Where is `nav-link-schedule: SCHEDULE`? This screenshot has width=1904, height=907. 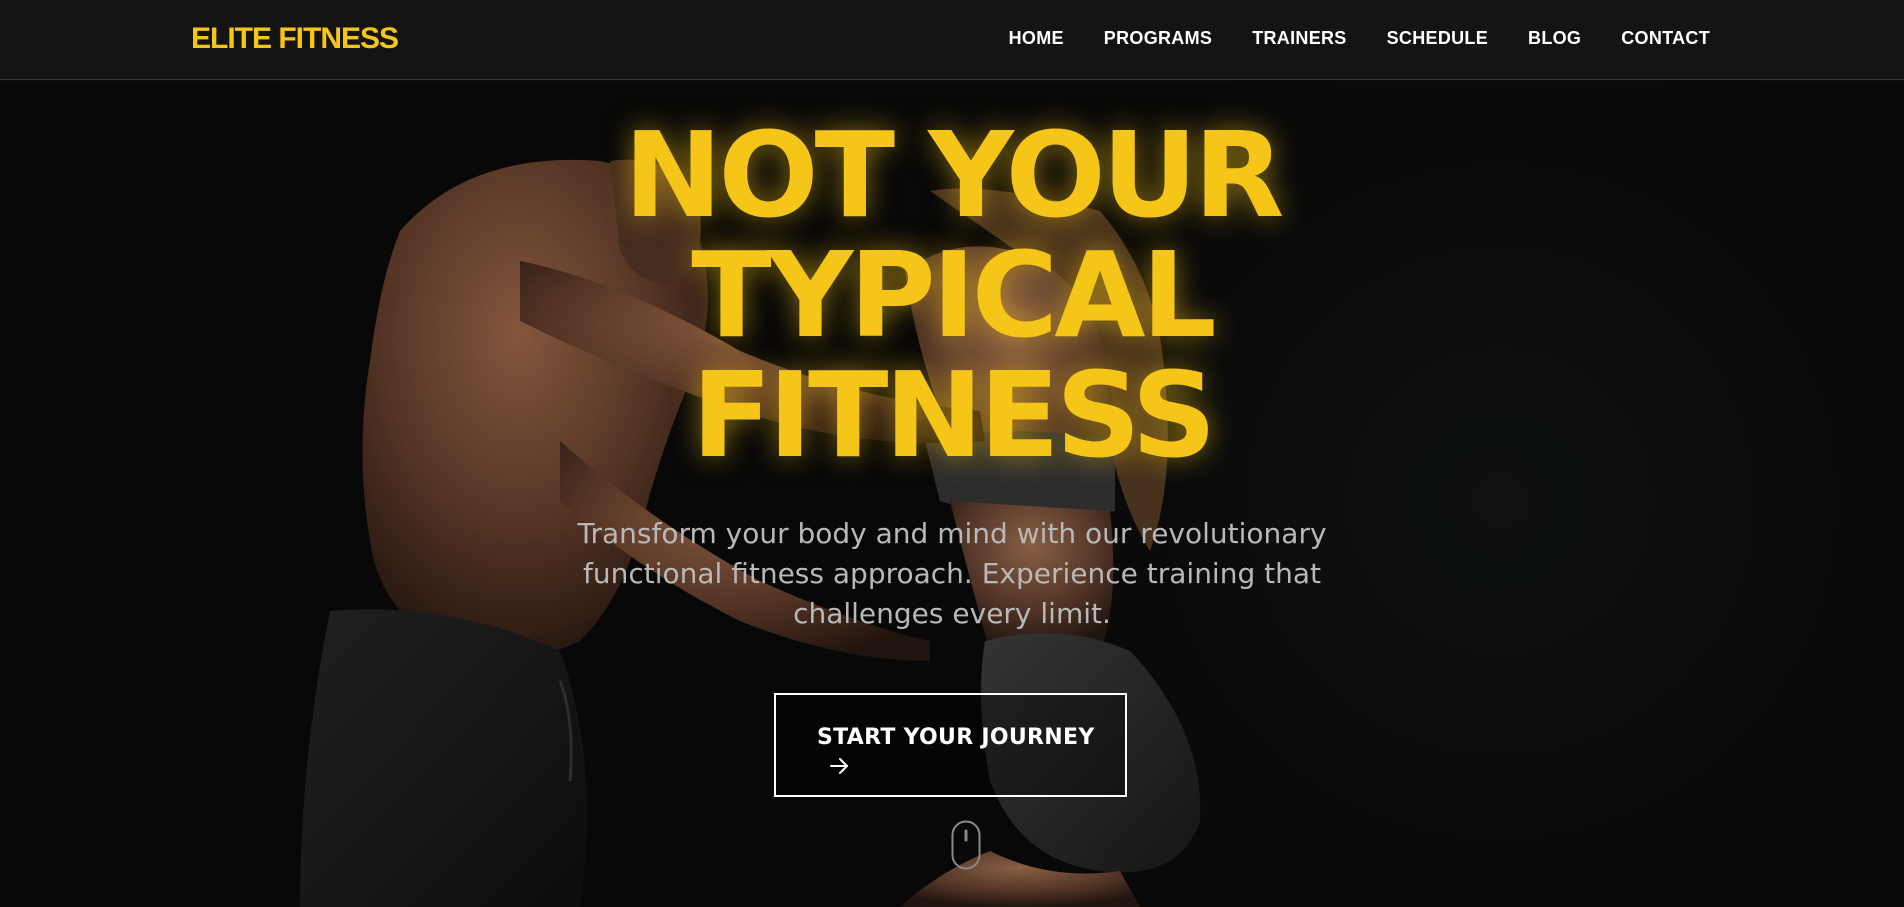 nav-link-schedule: SCHEDULE is located at coordinates (1437, 38).